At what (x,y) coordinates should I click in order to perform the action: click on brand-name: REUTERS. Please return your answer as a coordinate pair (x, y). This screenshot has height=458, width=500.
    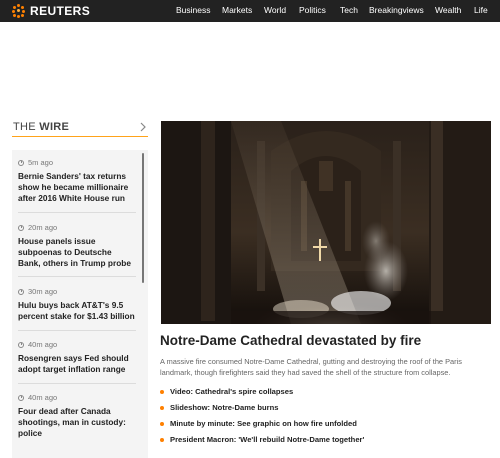
    Looking at the image, I should click on (60, 11).